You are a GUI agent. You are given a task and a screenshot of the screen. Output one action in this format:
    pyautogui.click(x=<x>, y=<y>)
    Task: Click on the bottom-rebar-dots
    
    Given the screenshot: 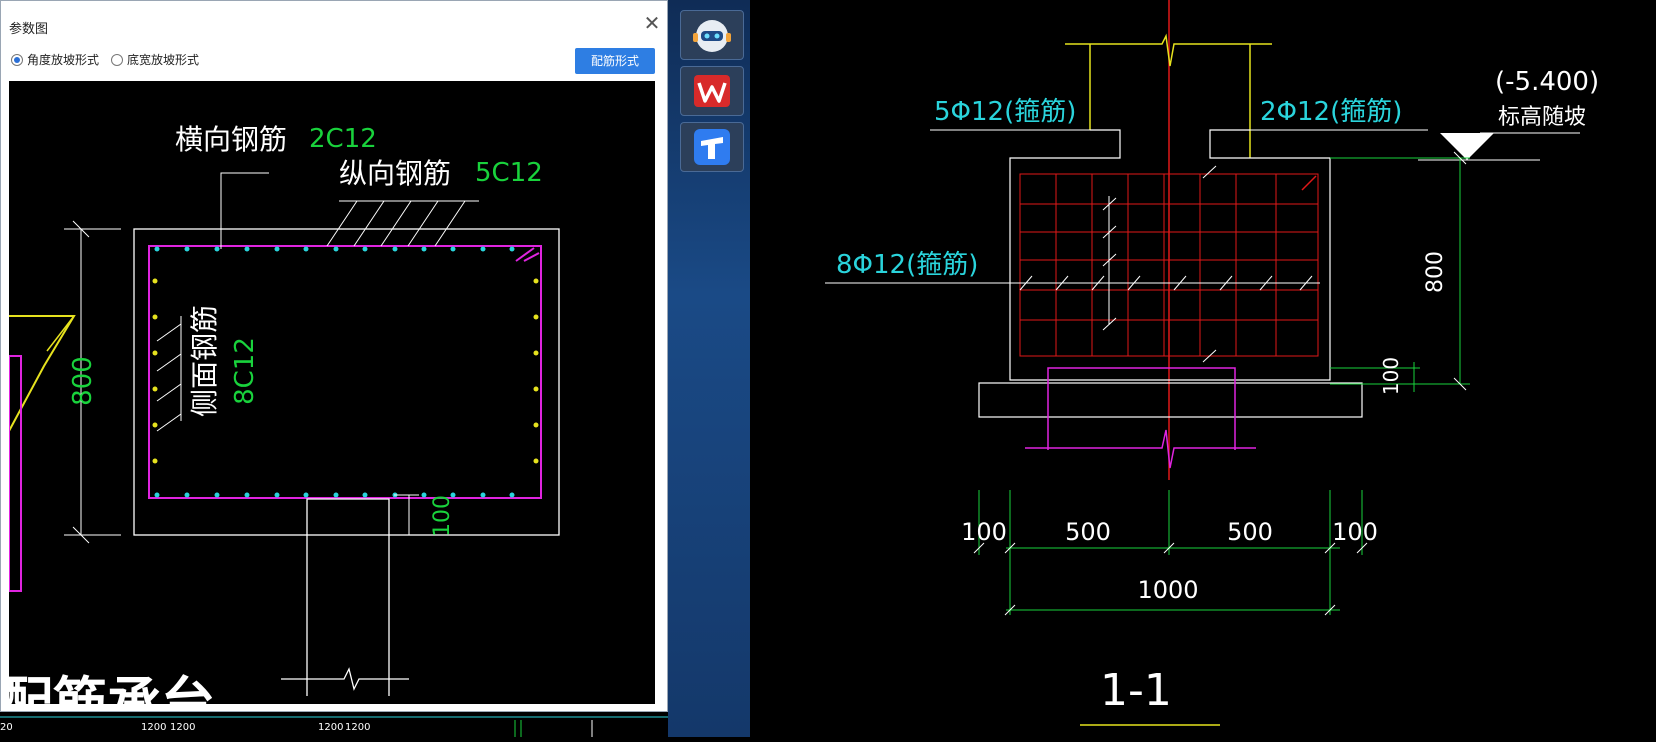 What is the action you would take?
    pyautogui.click(x=334, y=495)
    